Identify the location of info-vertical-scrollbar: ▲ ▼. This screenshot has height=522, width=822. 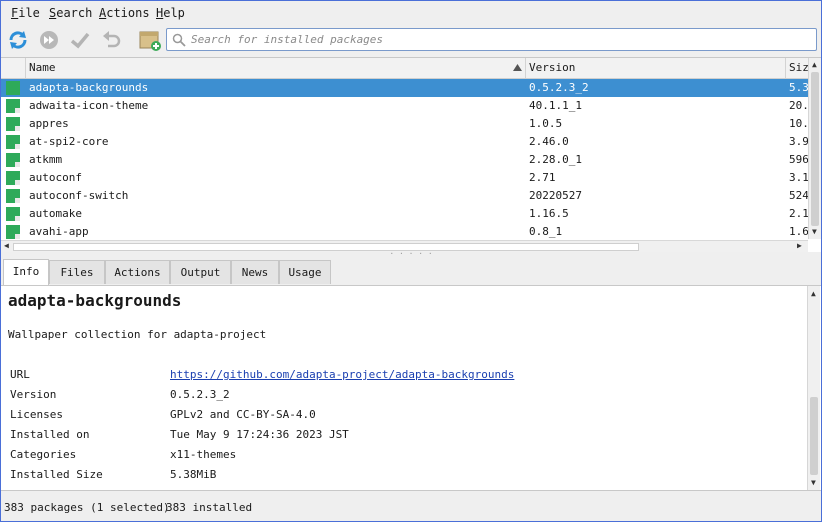
(813, 388).